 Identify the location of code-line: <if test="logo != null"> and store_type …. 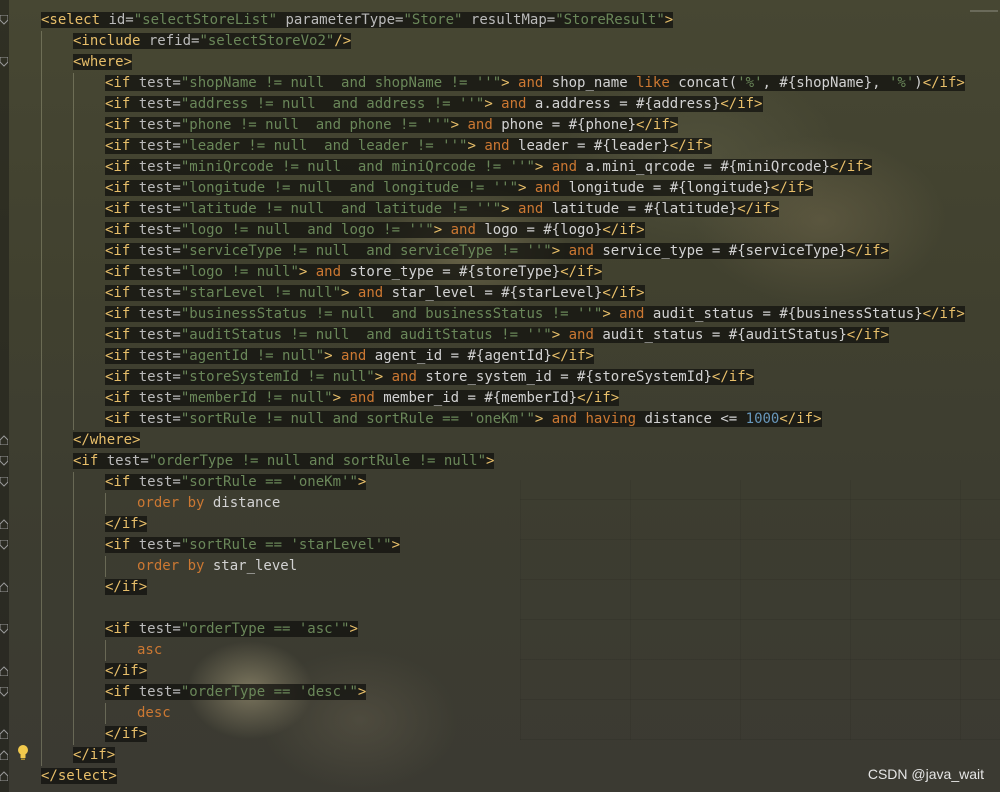
(482, 272).